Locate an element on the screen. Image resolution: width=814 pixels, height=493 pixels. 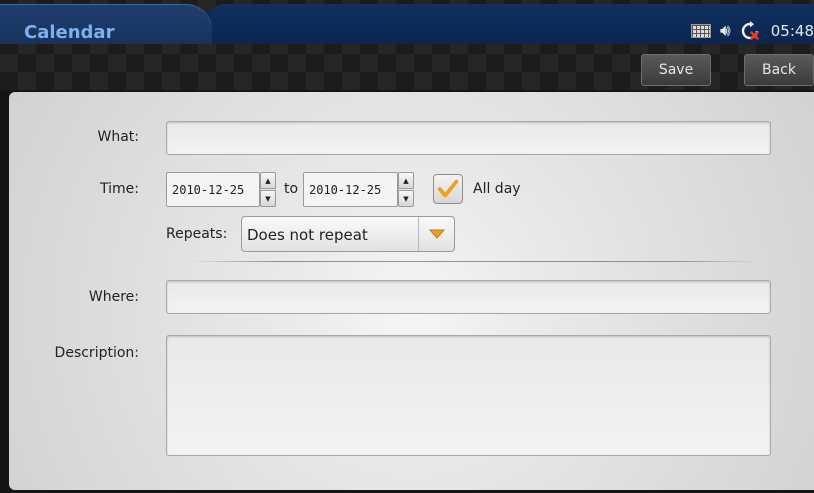
sync-error-icon is located at coordinates (750, 31).